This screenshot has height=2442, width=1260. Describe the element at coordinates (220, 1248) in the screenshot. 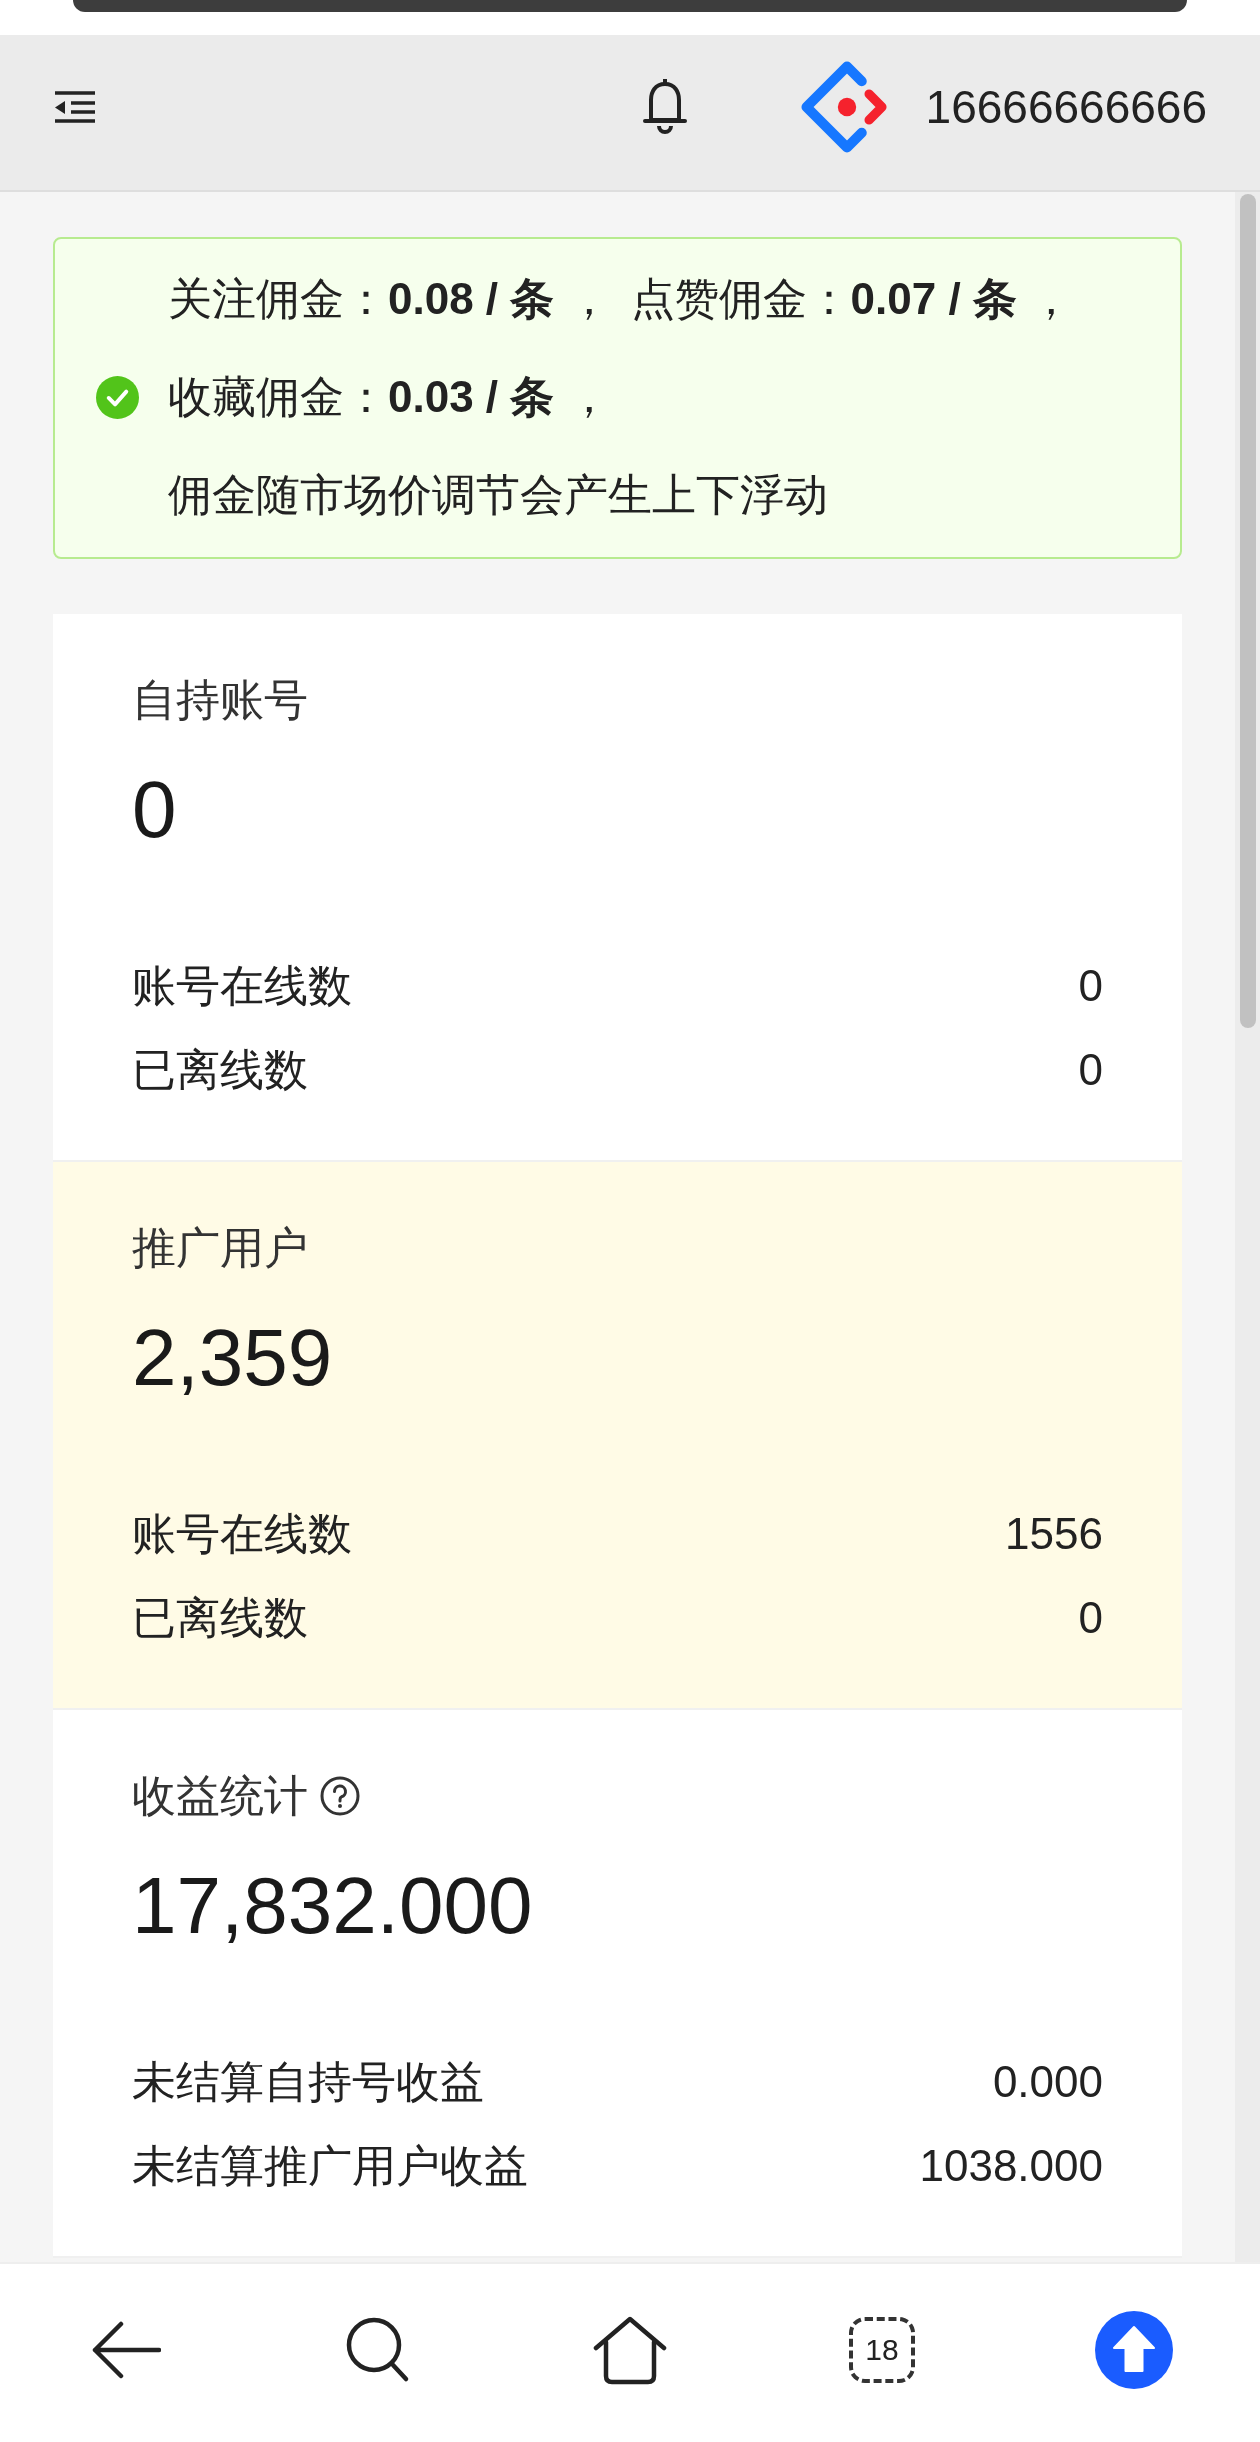

I see `card-title: 推广用户` at that location.